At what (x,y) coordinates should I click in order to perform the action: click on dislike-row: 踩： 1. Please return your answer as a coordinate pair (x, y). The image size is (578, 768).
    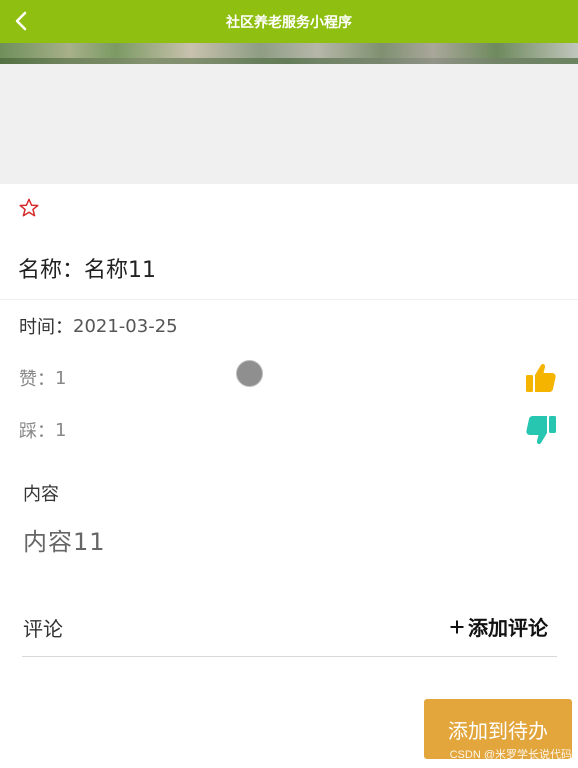
    Looking at the image, I should click on (42, 430).